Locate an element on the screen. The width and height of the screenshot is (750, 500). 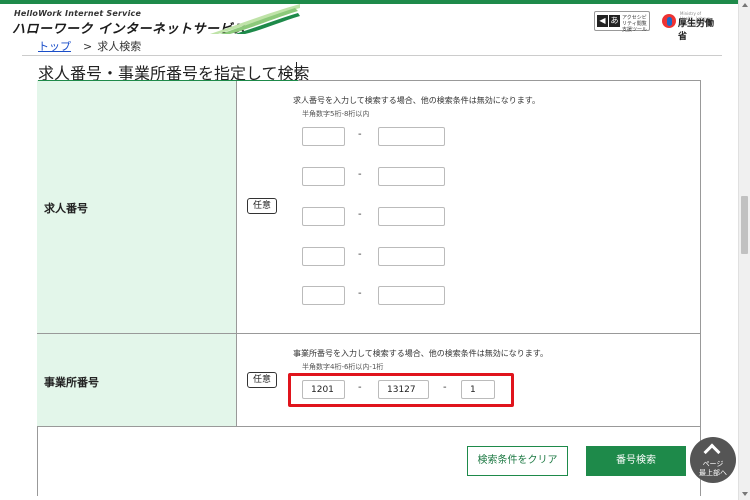
logo-subtitle: HelloWork Internet Service is located at coordinates (78, 13).